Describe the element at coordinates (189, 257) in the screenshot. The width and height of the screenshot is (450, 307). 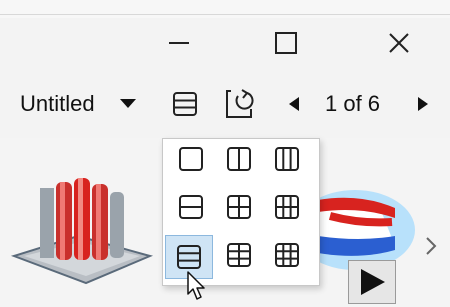
I see `three-row-view-icon` at that location.